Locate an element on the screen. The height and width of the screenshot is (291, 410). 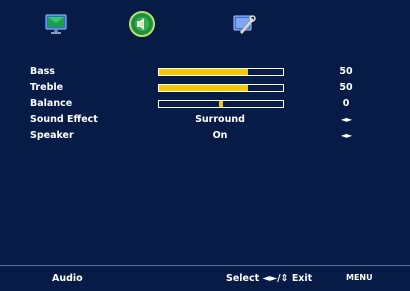
treble-slider-fill is located at coordinates (203, 88).